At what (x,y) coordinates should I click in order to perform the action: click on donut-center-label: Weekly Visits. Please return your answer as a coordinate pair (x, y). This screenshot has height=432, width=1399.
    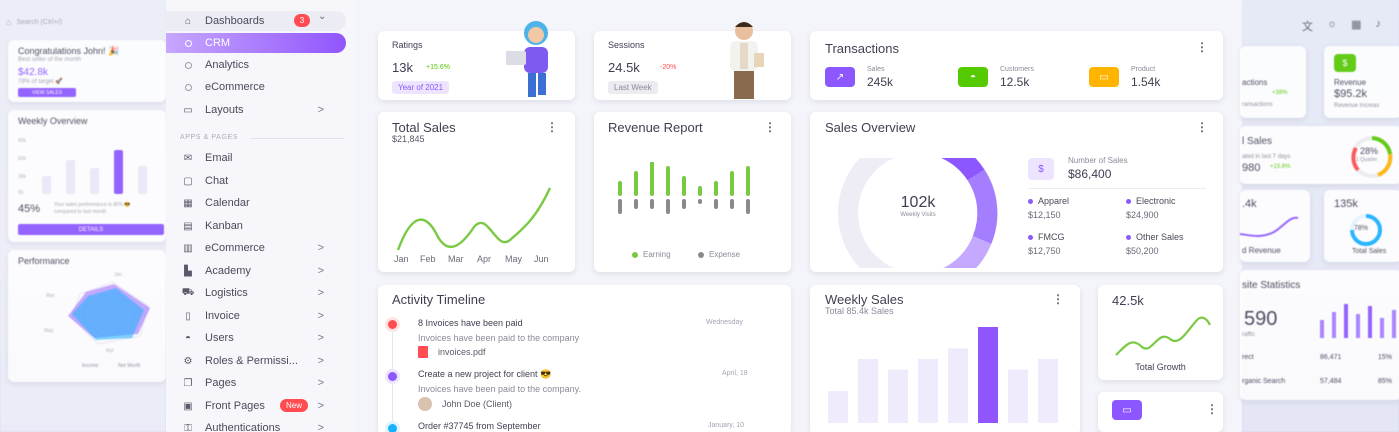
    Looking at the image, I should click on (918, 215).